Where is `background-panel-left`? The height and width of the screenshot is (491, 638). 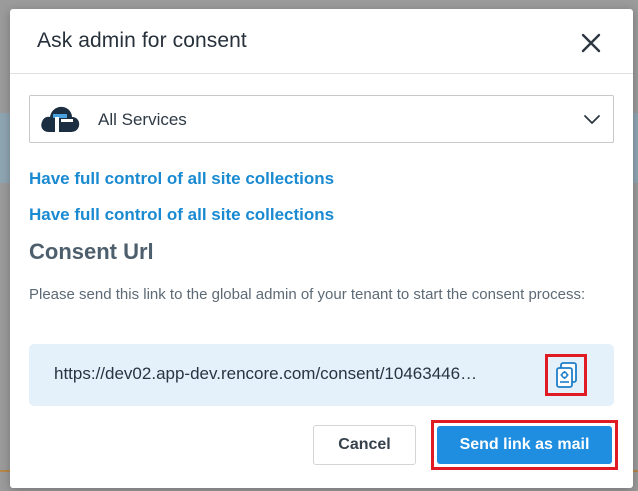 background-panel-left is located at coordinates (5, 148).